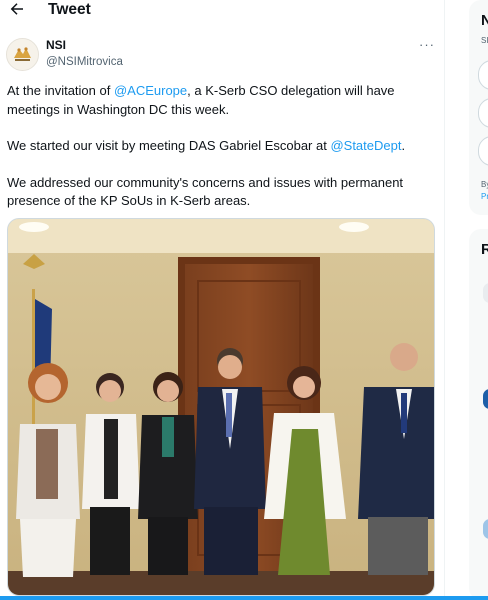 The height and width of the screenshot is (600, 488). I want to click on avatar, so click(22, 54).